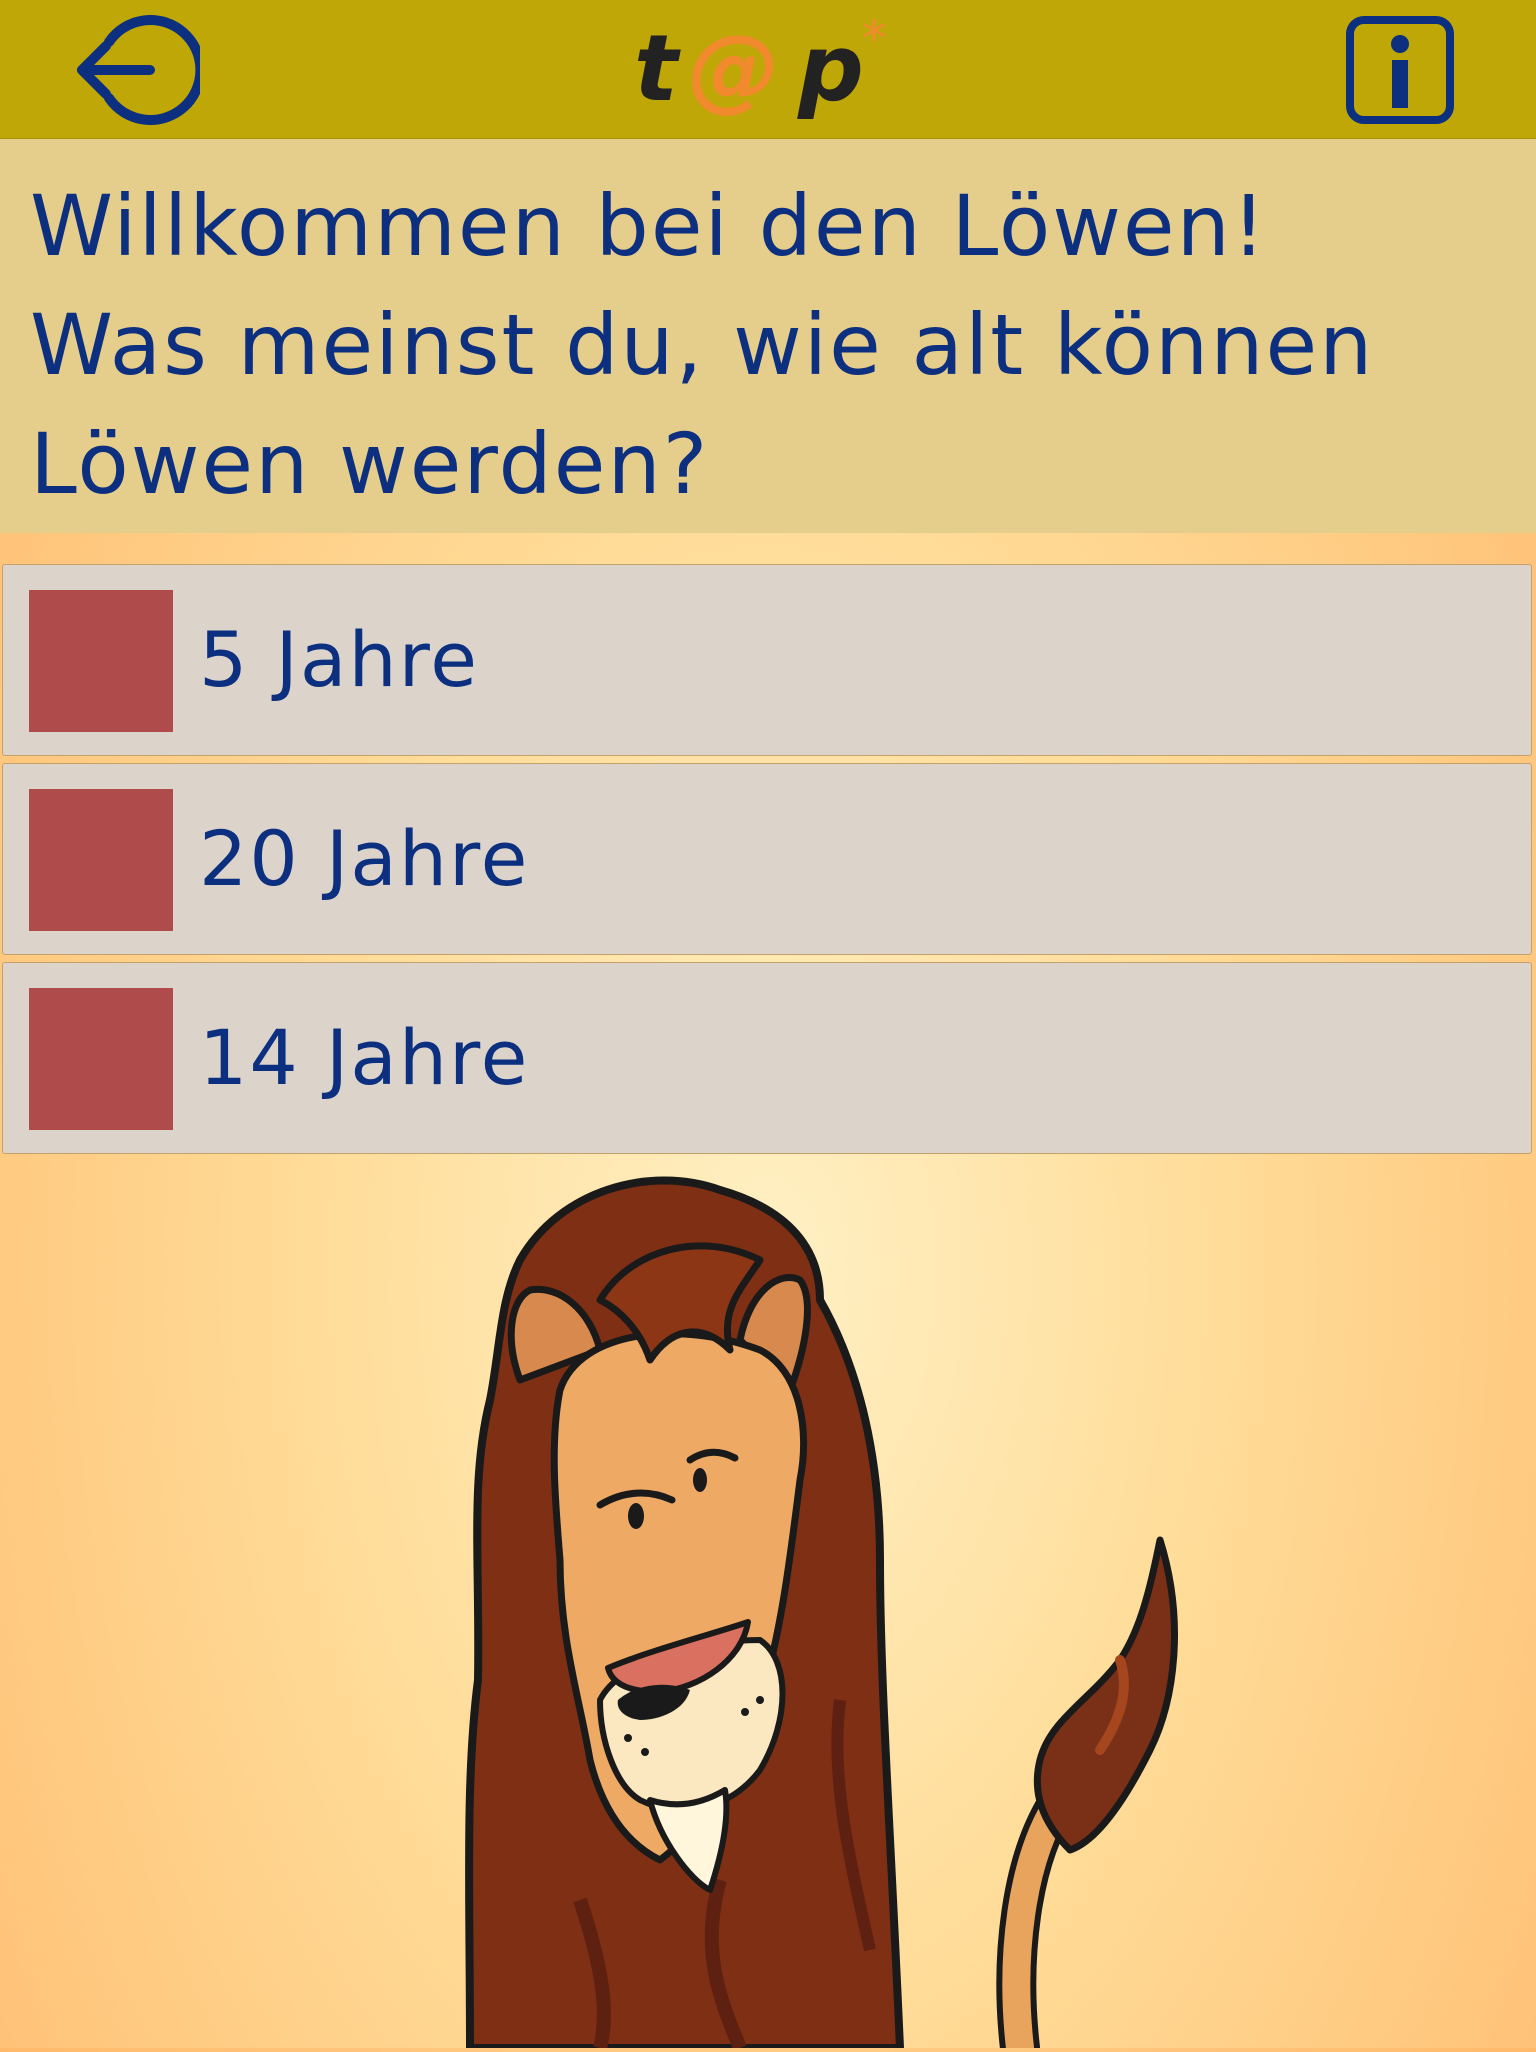 This screenshot has height=2052, width=1536. I want to click on app-logo: t @ p *, so click(760, 69).